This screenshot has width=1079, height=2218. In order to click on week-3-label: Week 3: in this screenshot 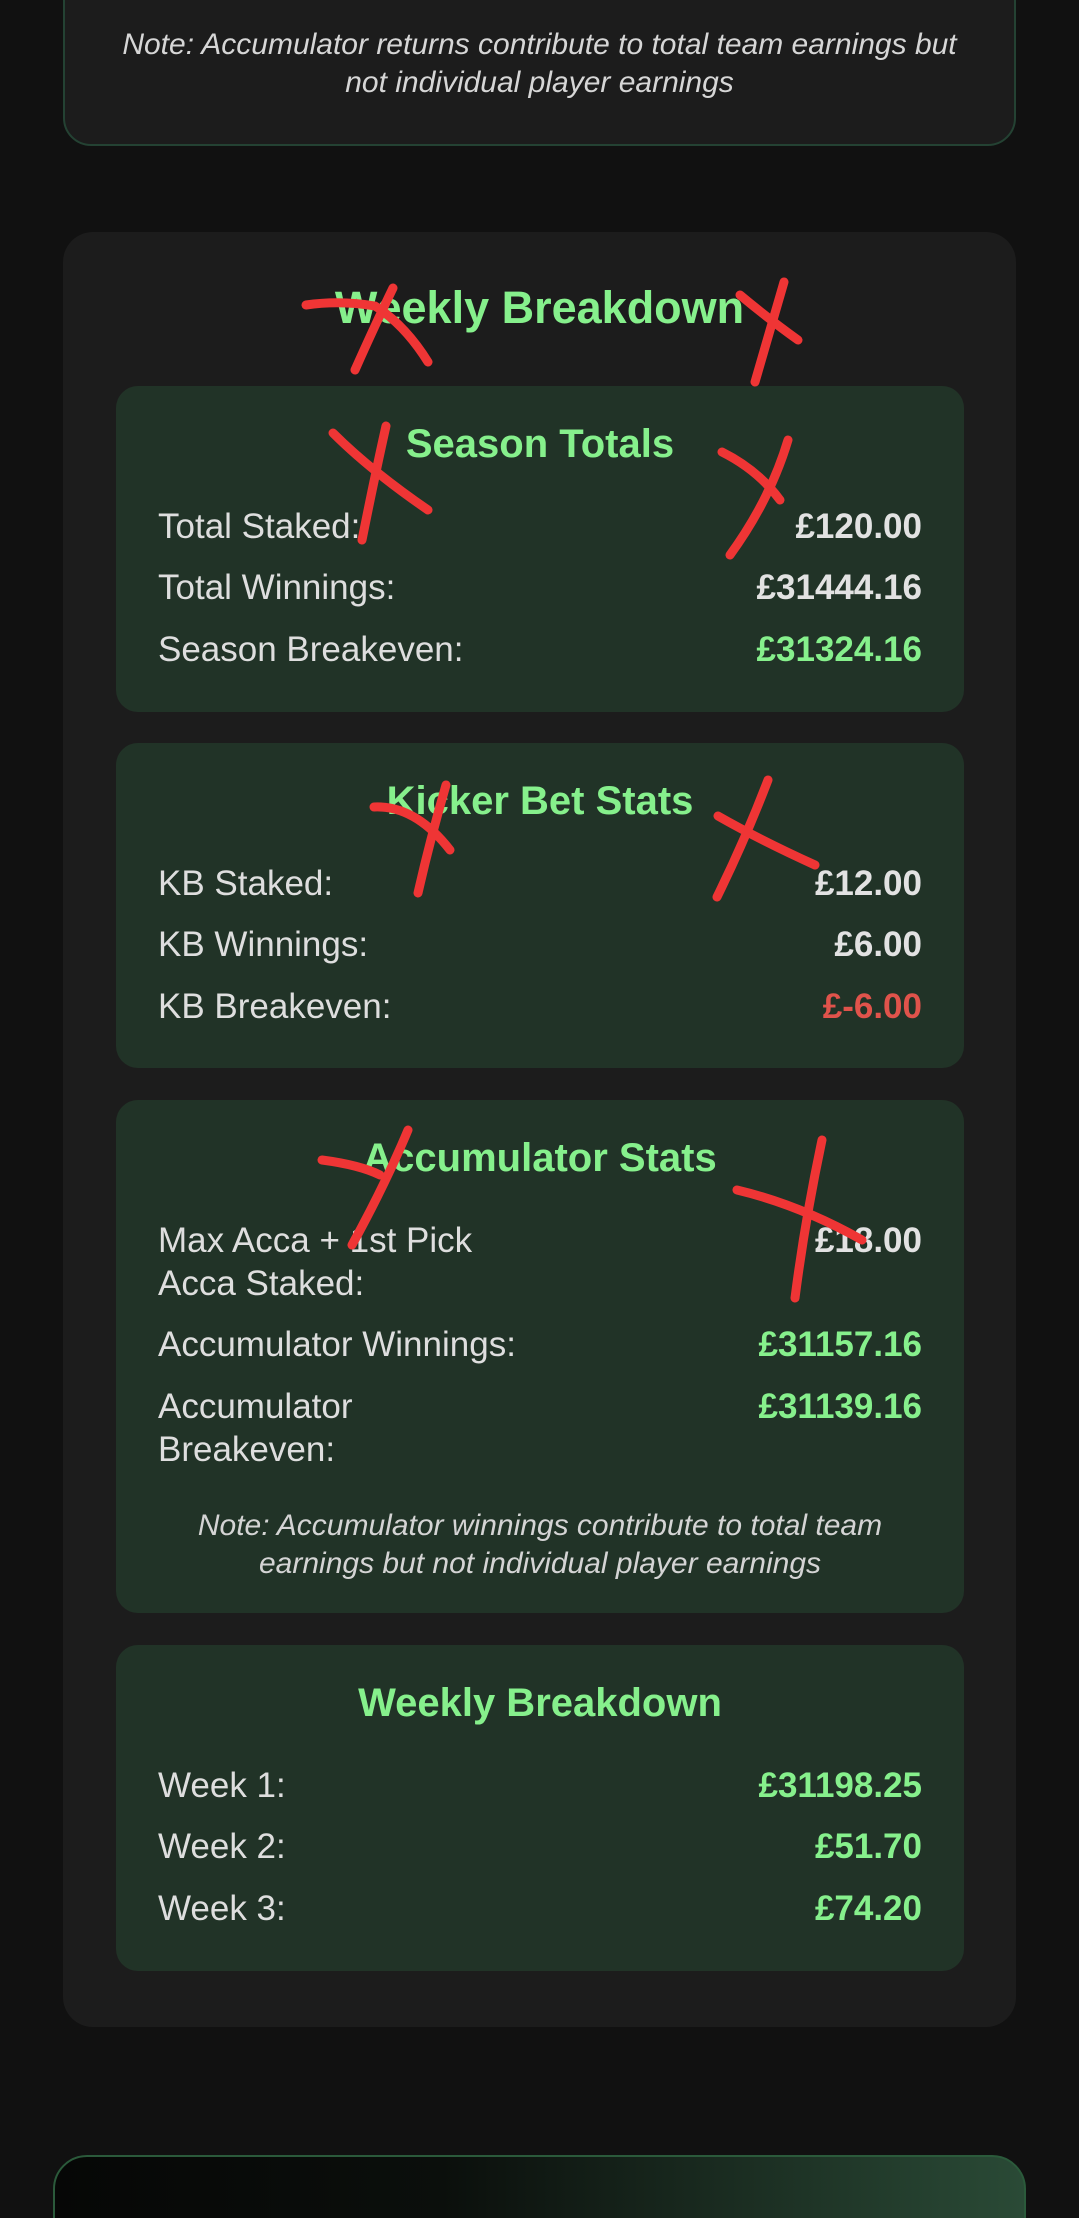, I will do `click(222, 1908)`.